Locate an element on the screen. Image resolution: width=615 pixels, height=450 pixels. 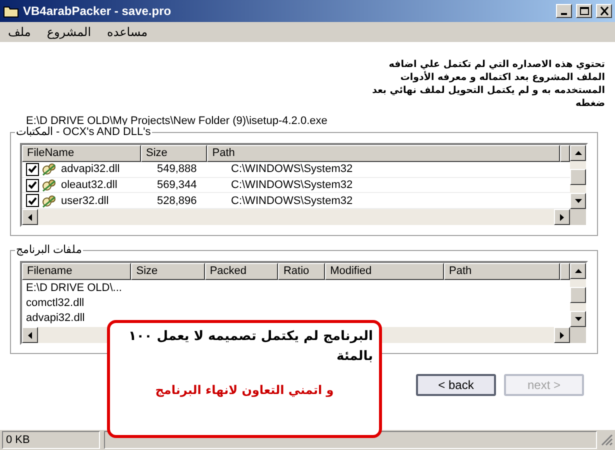
table-cell-text: 549,888 is located at coordinates (177, 169).